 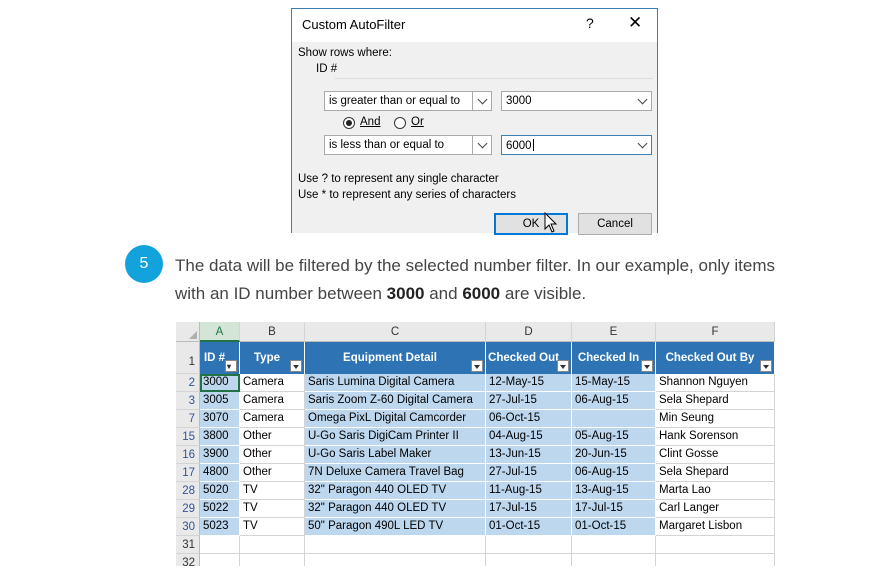 I want to click on table-cell: Omega PixL Digital Camcorder, so click(x=395, y=419).